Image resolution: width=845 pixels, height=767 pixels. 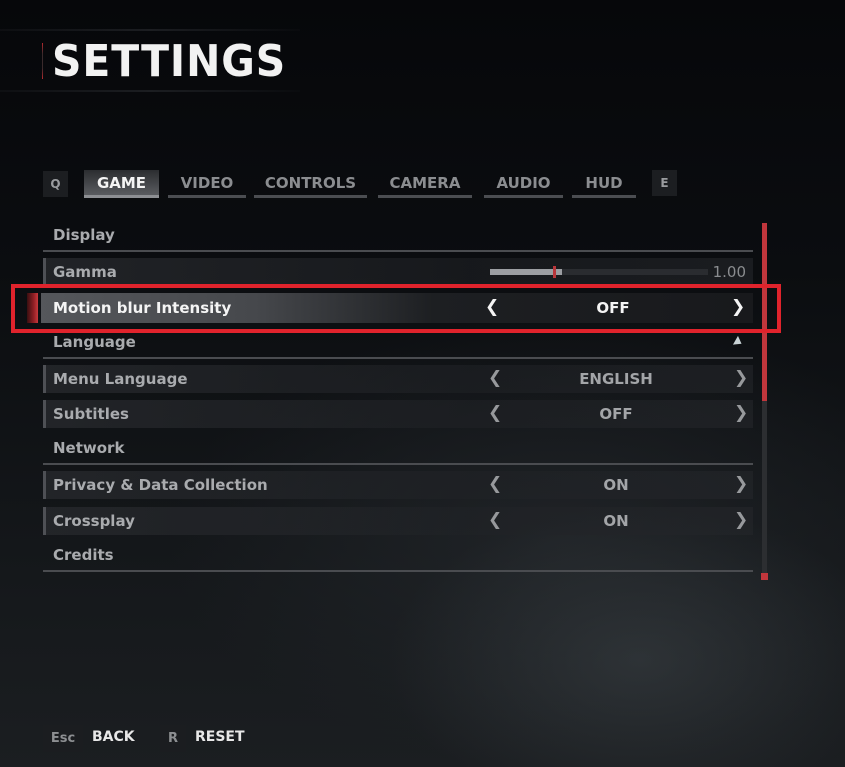 I want to click on gamma-slider-fill, so click(x=526, y=272).